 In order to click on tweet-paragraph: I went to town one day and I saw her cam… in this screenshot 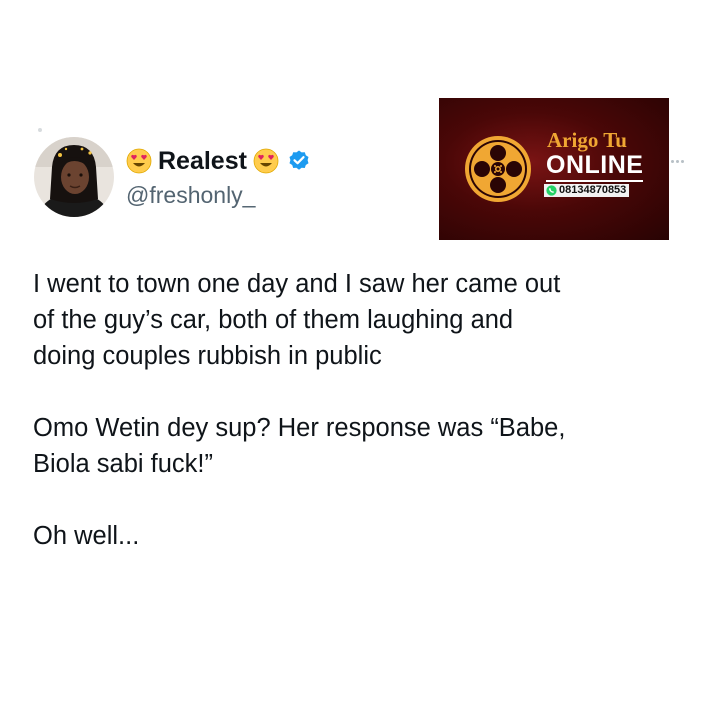, I will do `click(297, 320)`.